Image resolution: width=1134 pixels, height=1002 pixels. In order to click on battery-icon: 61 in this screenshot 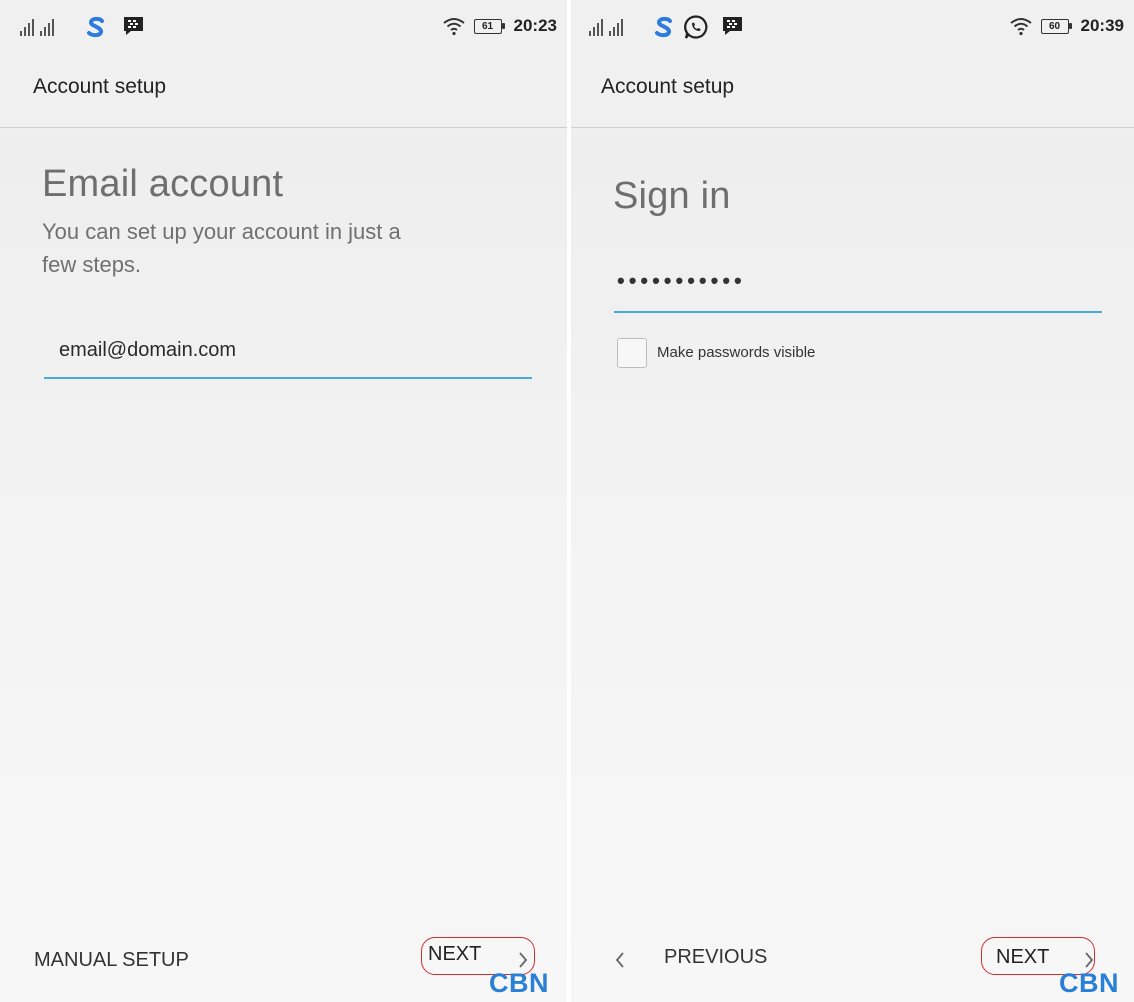, I will do `click(489, 26)`.